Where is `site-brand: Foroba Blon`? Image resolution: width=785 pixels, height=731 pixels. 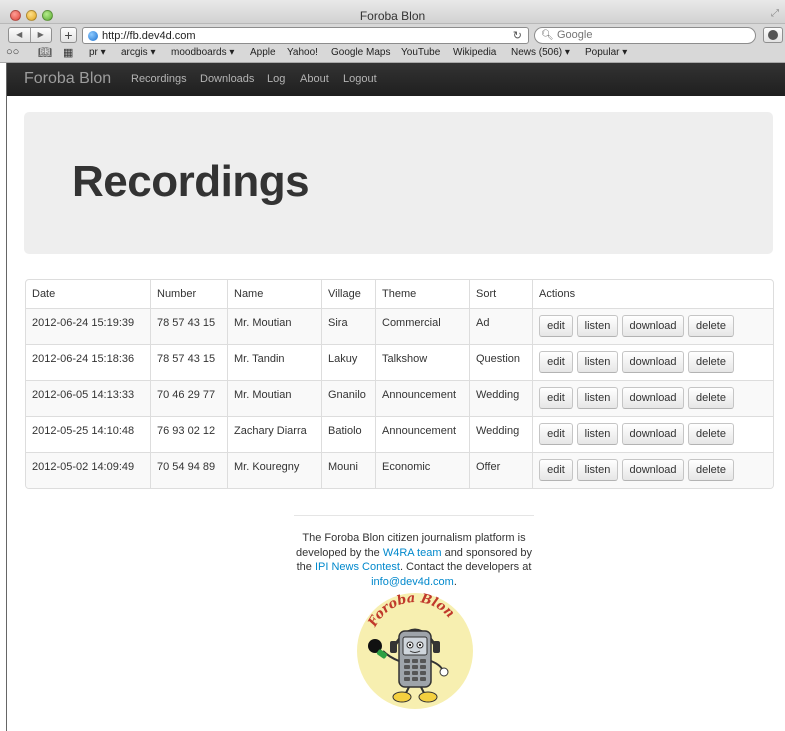
site-brand: Foroba Blon is located at coordinates (67, 79).